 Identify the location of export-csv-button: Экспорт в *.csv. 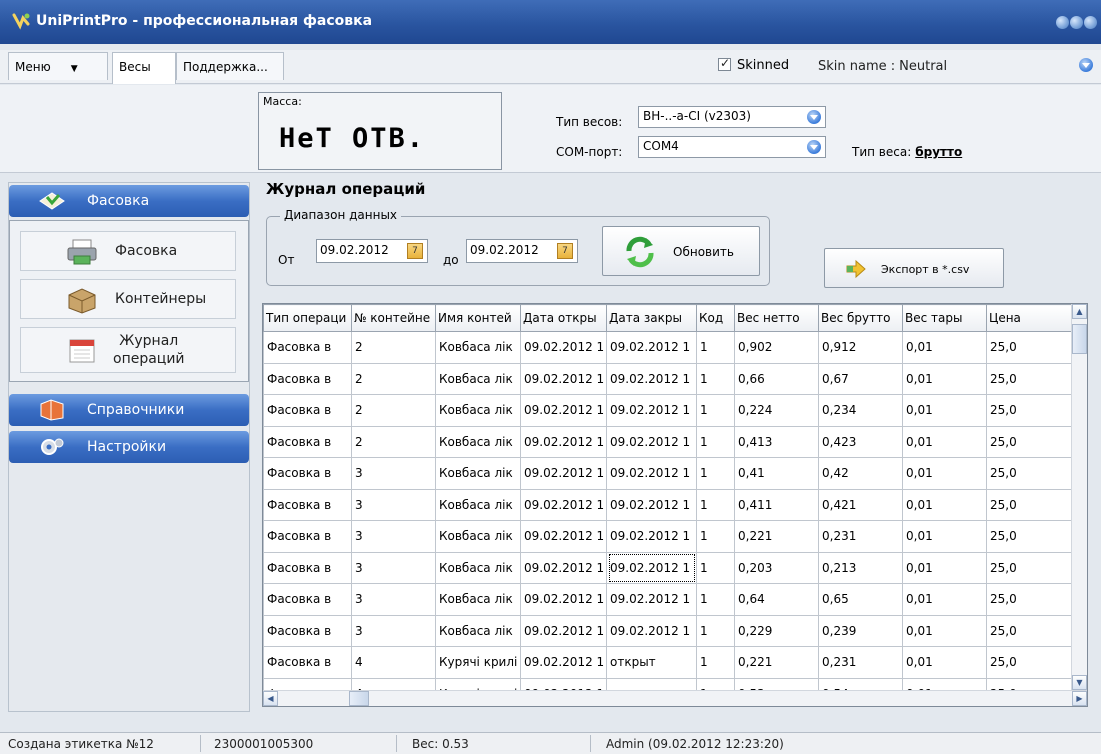
(914, 268).